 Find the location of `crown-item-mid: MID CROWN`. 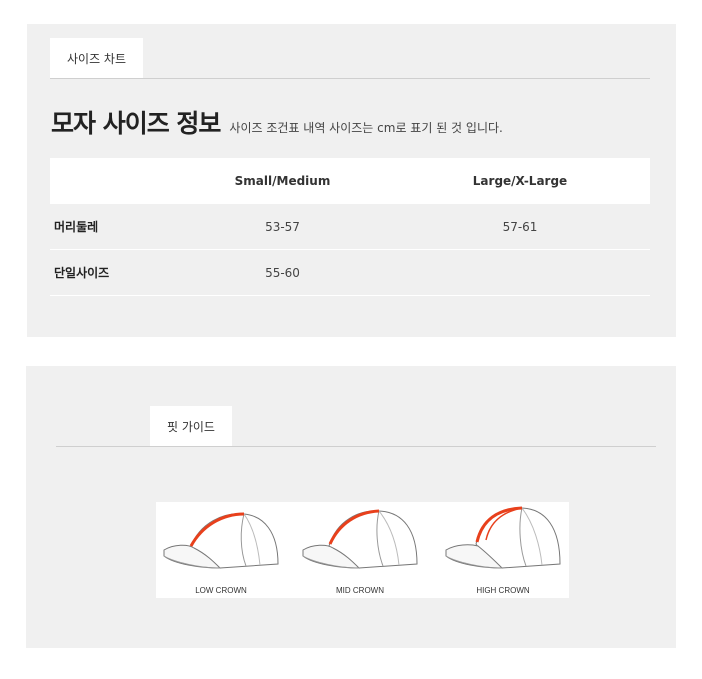

crown-item-mid: MID CROWN is located at coordinates (360, 550).